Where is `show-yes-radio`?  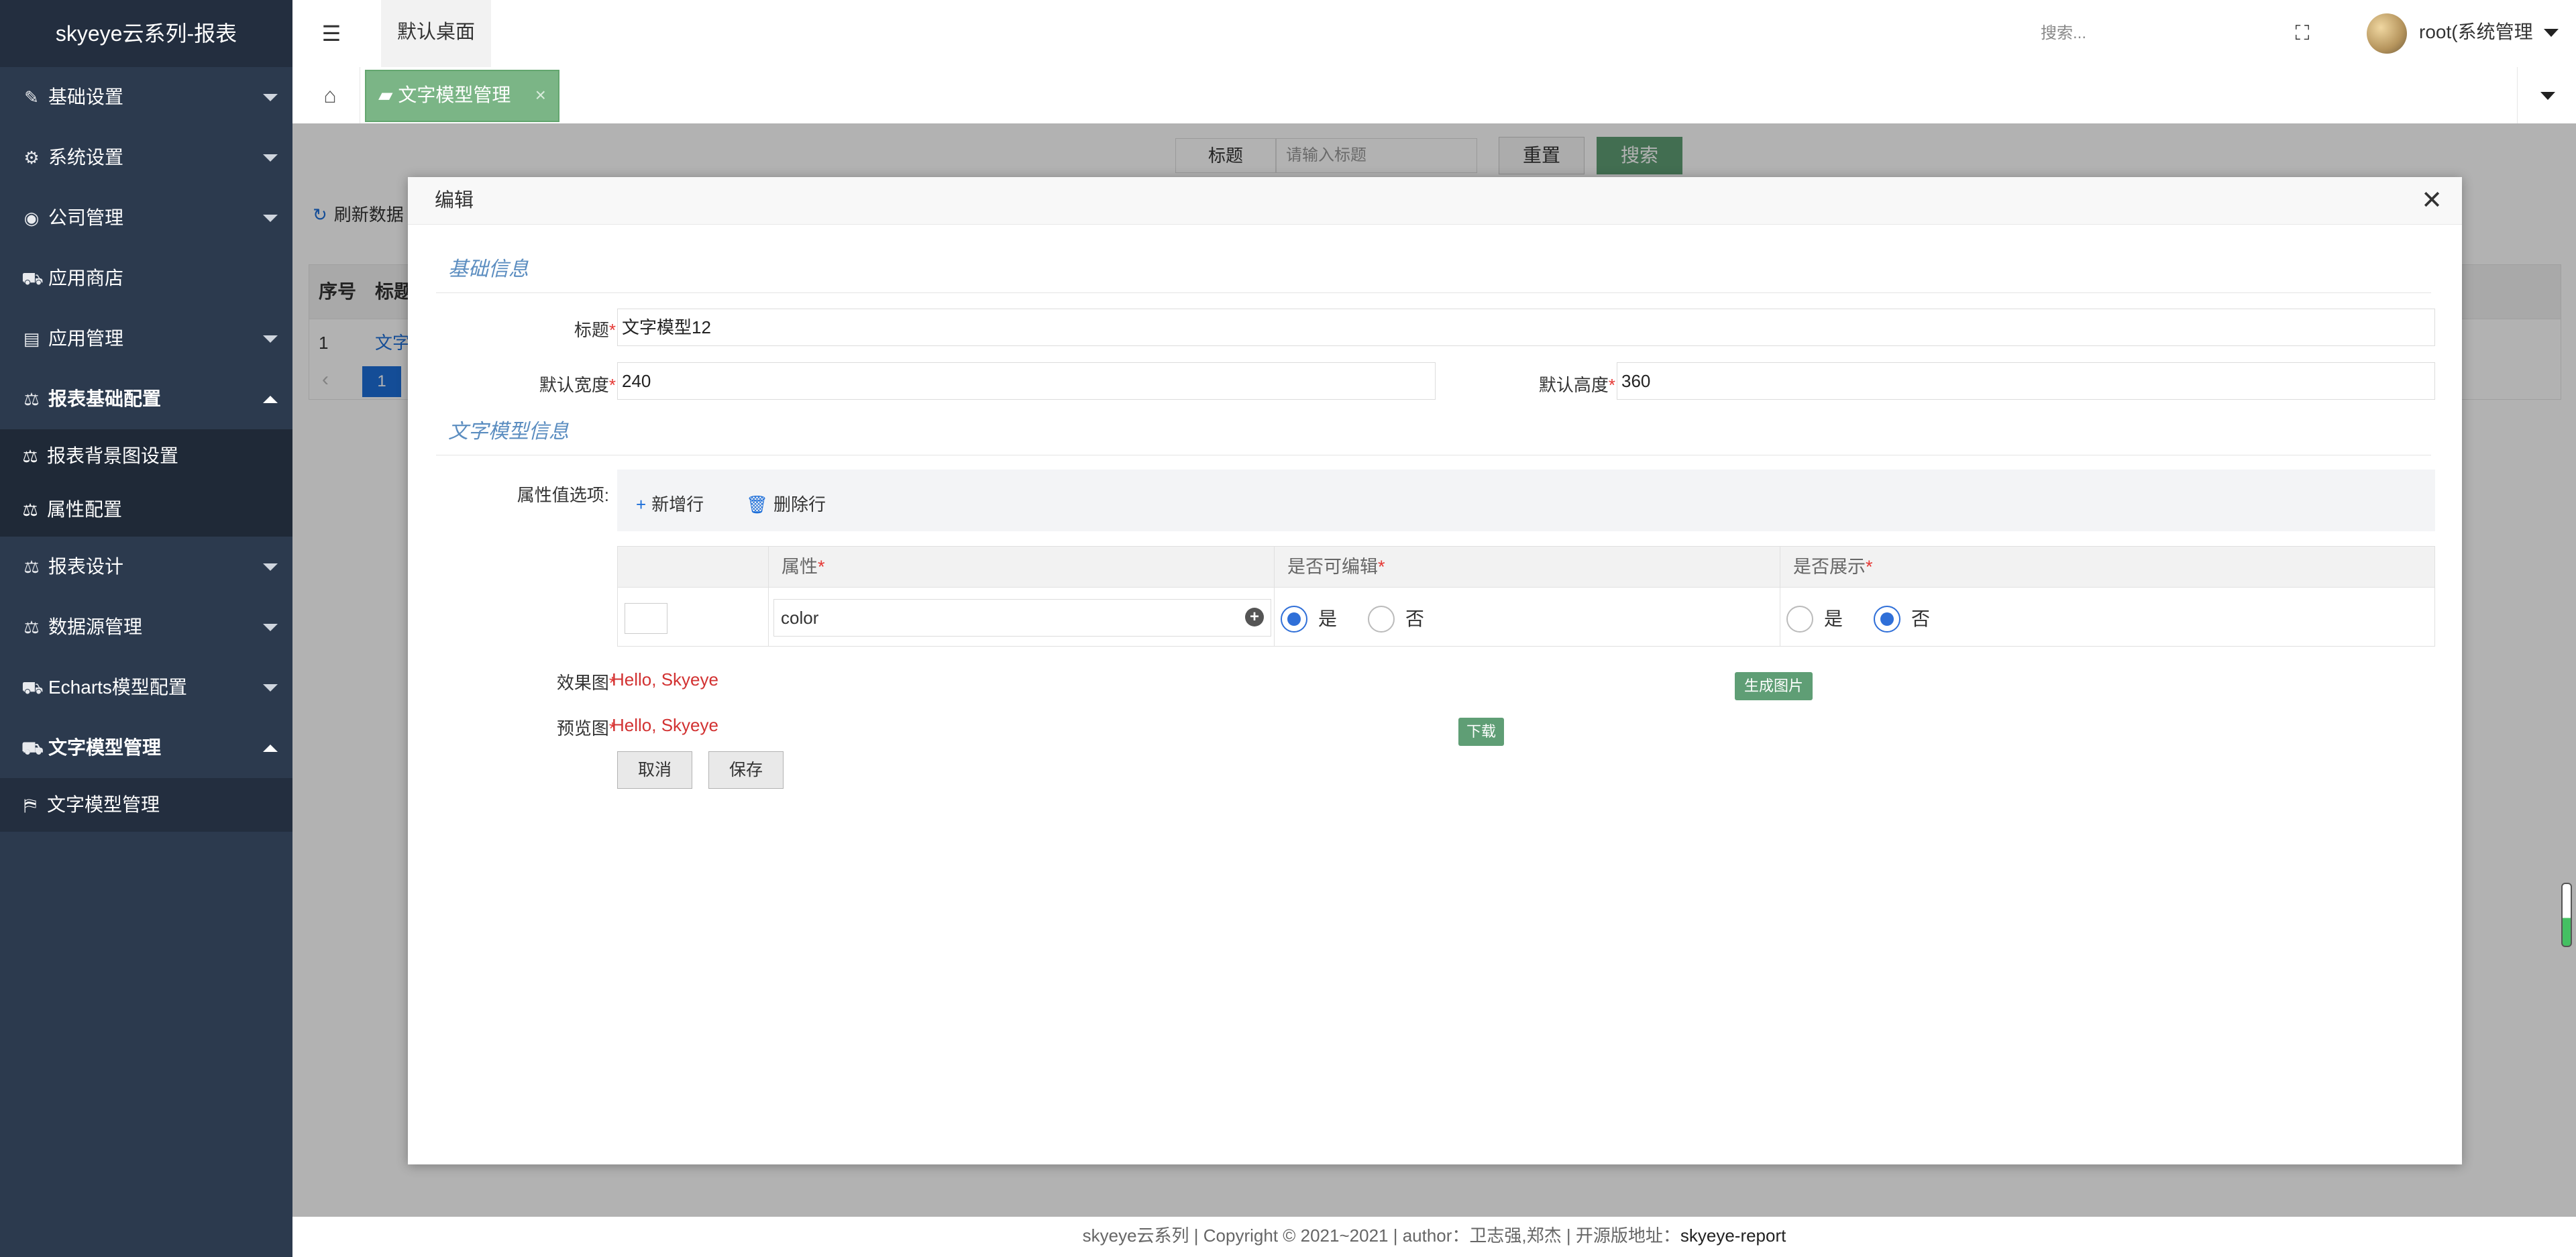 show-yes-radio is located at coordinates (1799, 620).